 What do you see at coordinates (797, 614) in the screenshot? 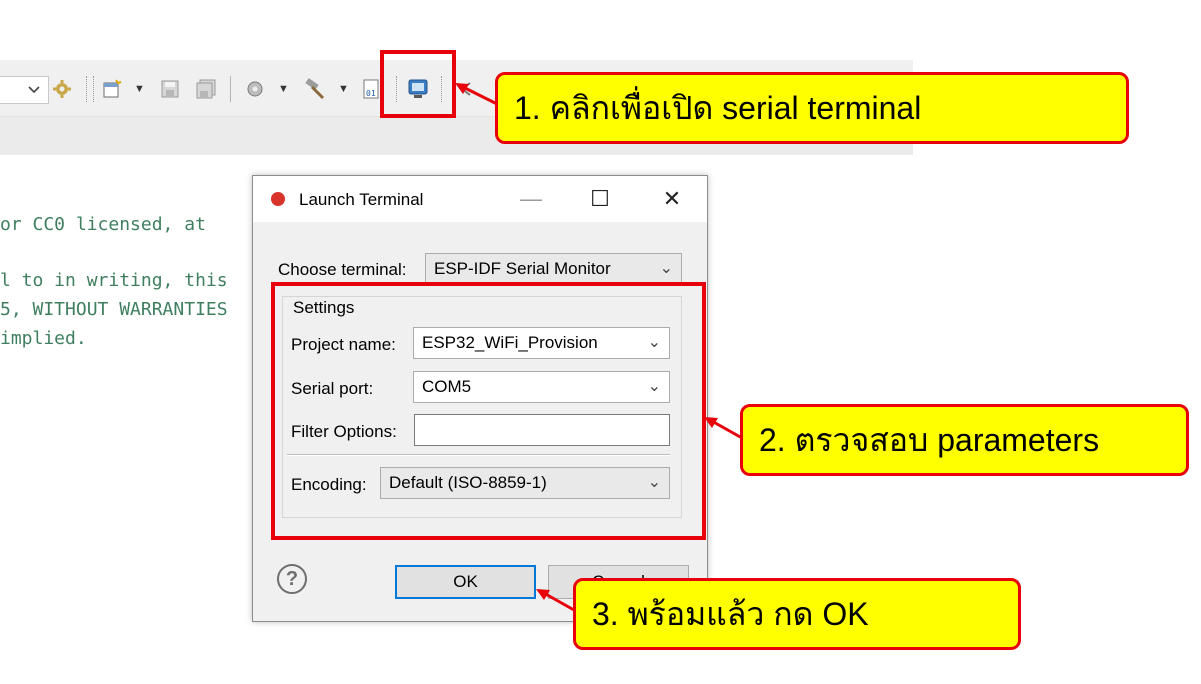
I see `callout-step3: 3. พร้อมแล้ว กด OK` at bounding box center [797, 614].